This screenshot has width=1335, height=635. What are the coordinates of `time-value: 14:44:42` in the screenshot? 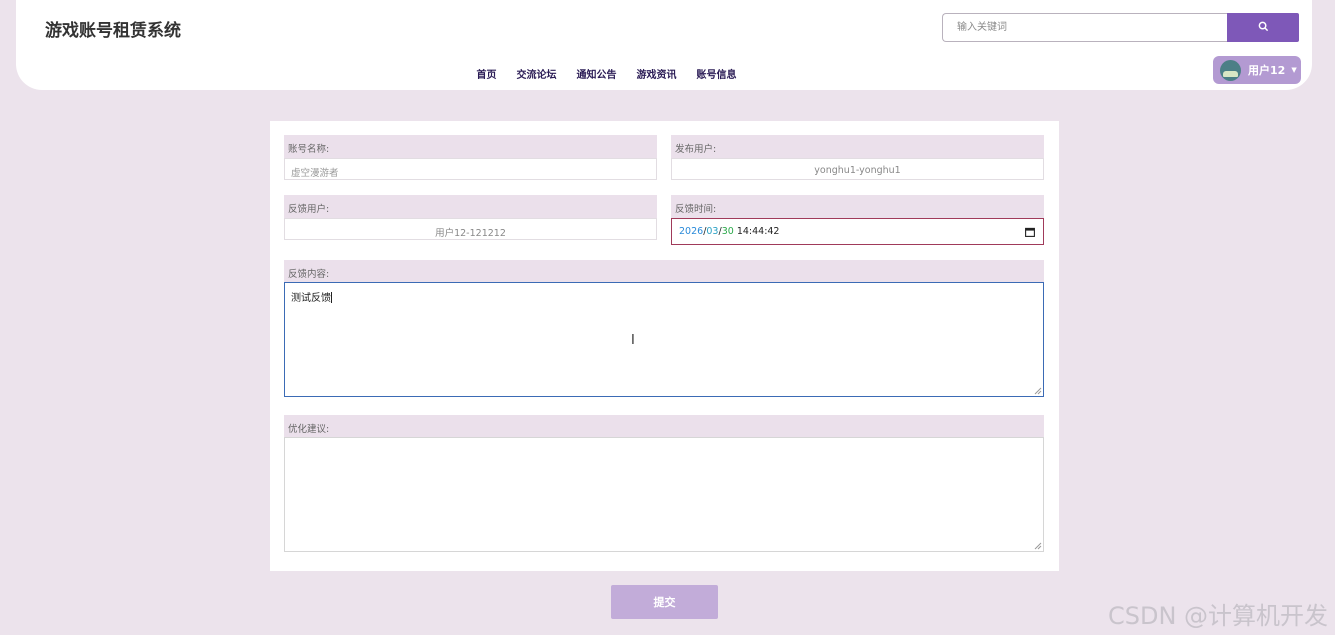 It's located at (758, 231).